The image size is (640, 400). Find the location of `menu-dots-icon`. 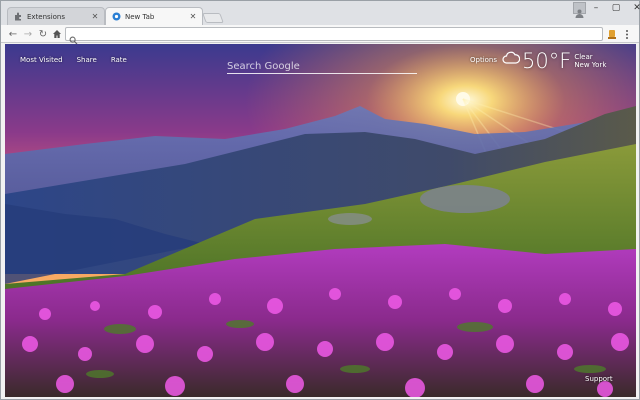

menu-dots-icon is located at coordinates (627, 34).